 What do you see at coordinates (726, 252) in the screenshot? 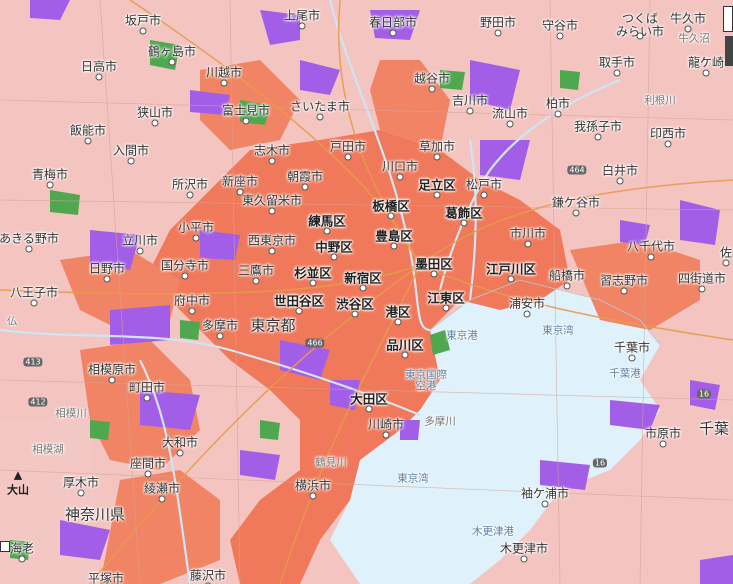
I see `place-label-sakura: 佐` at bounding box center [726, 252].